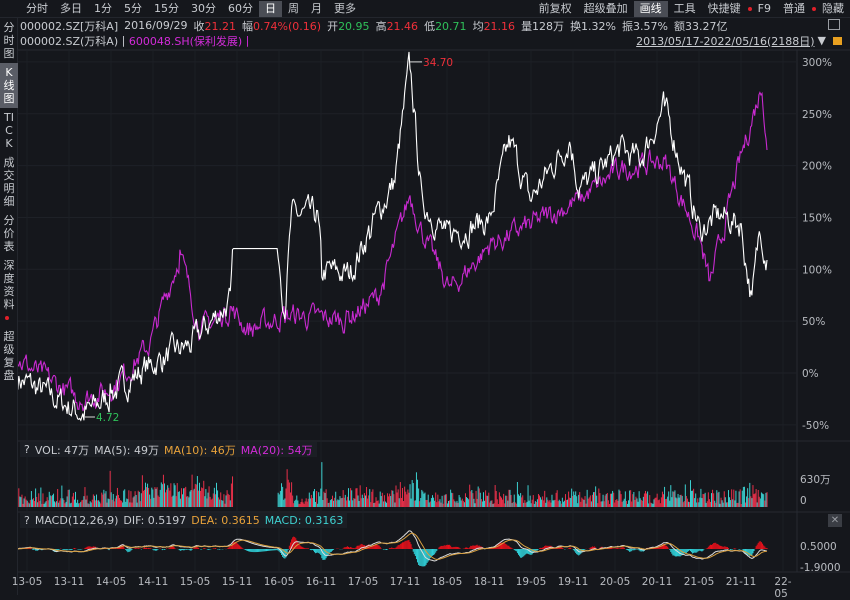 Image resolution: width=850 pixels, height=600 pixels. Describe the element at coordinates (9, 356) in the screenshot. I see `sidebar-item-6: 超级复盘` at that location.